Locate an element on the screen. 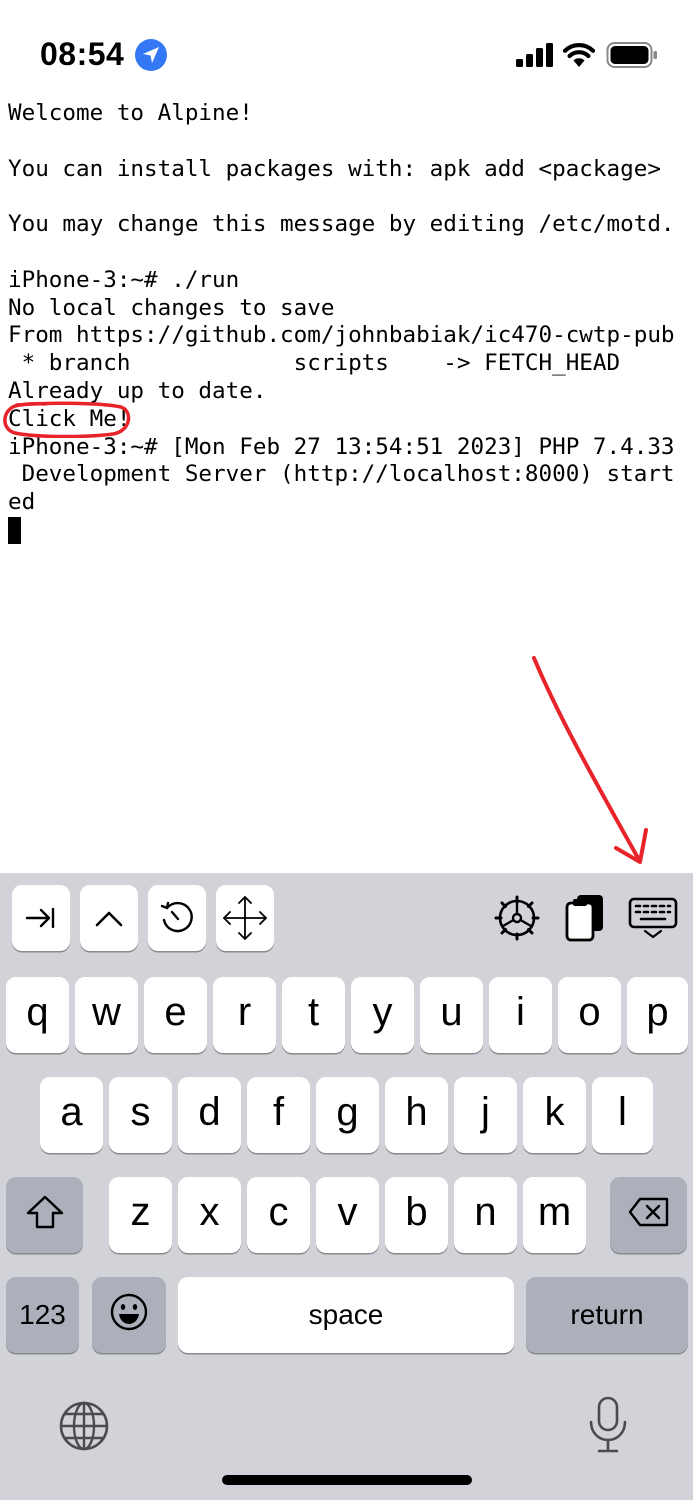 The width and height of the screenshot is (693, 1500). globe-icon is located at coordinates (84, 1426).